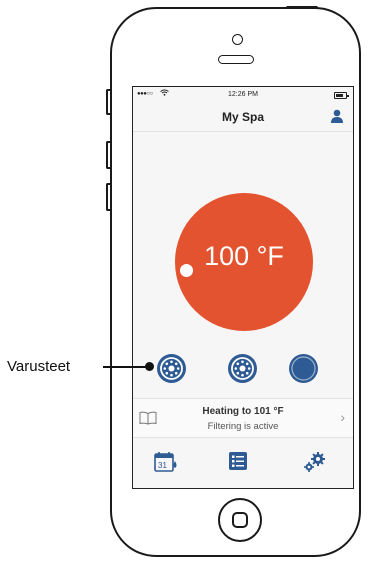 This screenshot has width=372, height=563. What do you see at coordinates (126, 367) in the screenshot?
I see `callout-line` at bounding box center [126, 367].